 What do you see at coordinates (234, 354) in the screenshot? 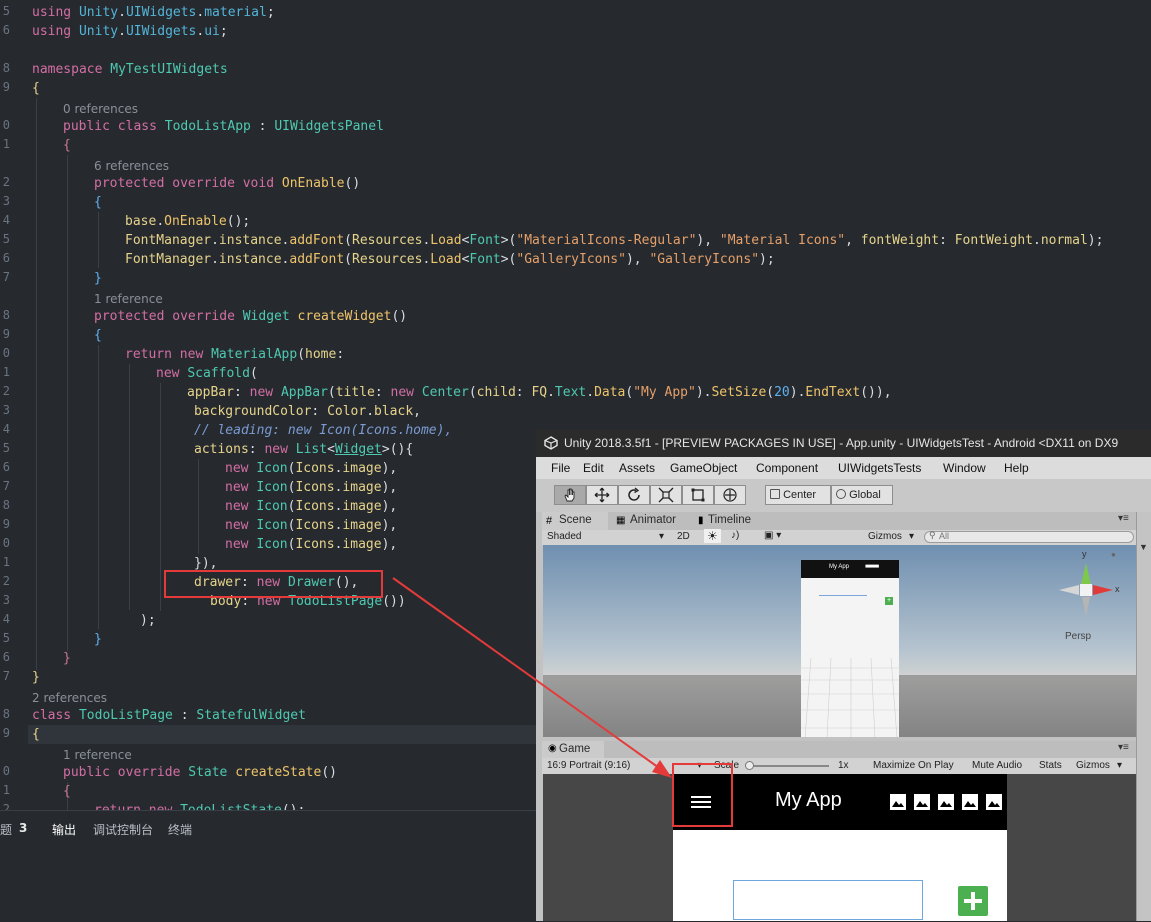
I see `code-line: return new MaterialApp(home:` at bounding box center [234, 354].